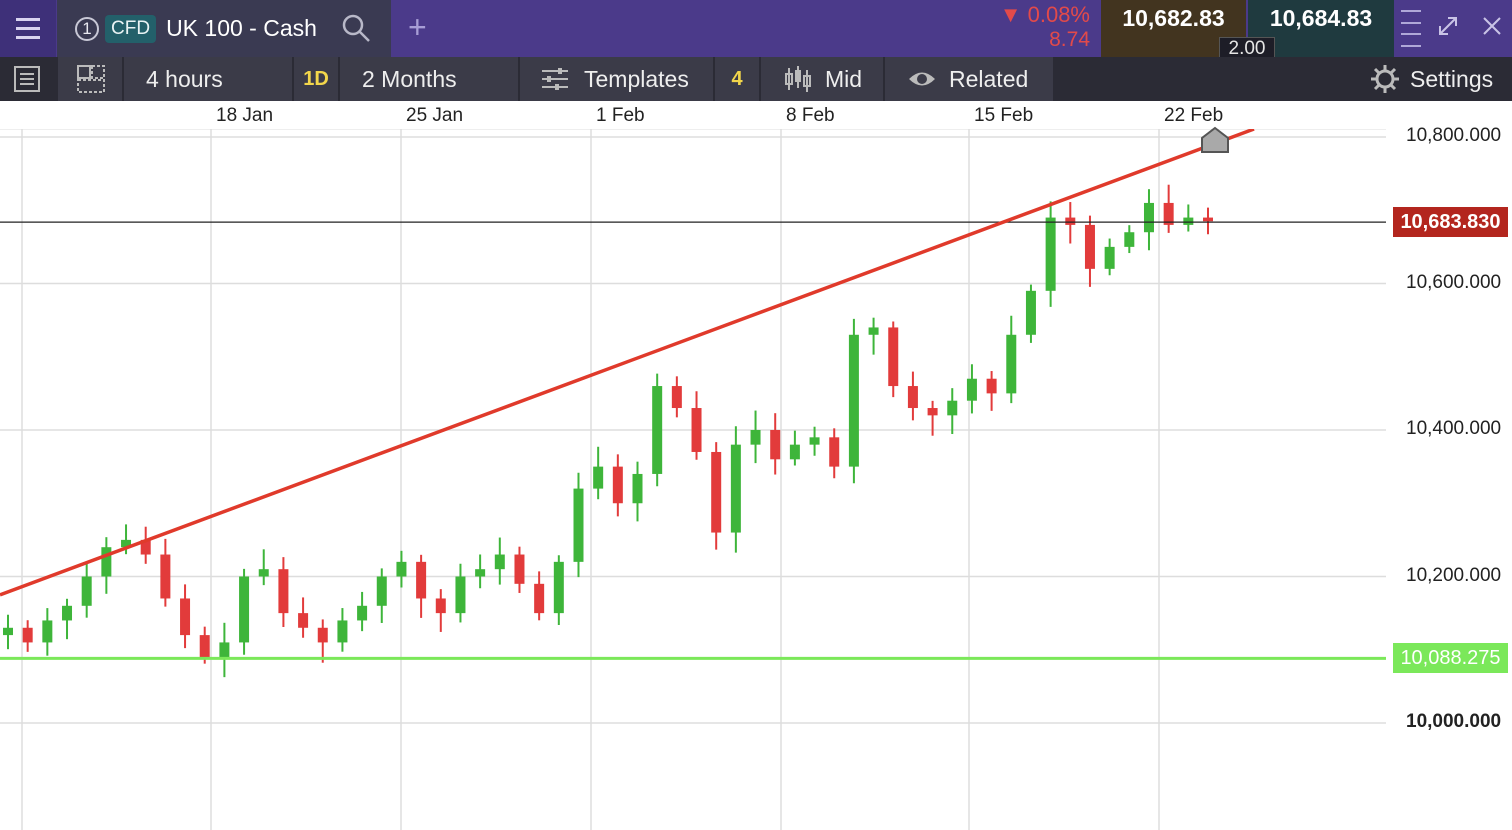 The height and width of the screenshot is (830, 1512). I want to click on templates-button: Templates, so click(616, 79).